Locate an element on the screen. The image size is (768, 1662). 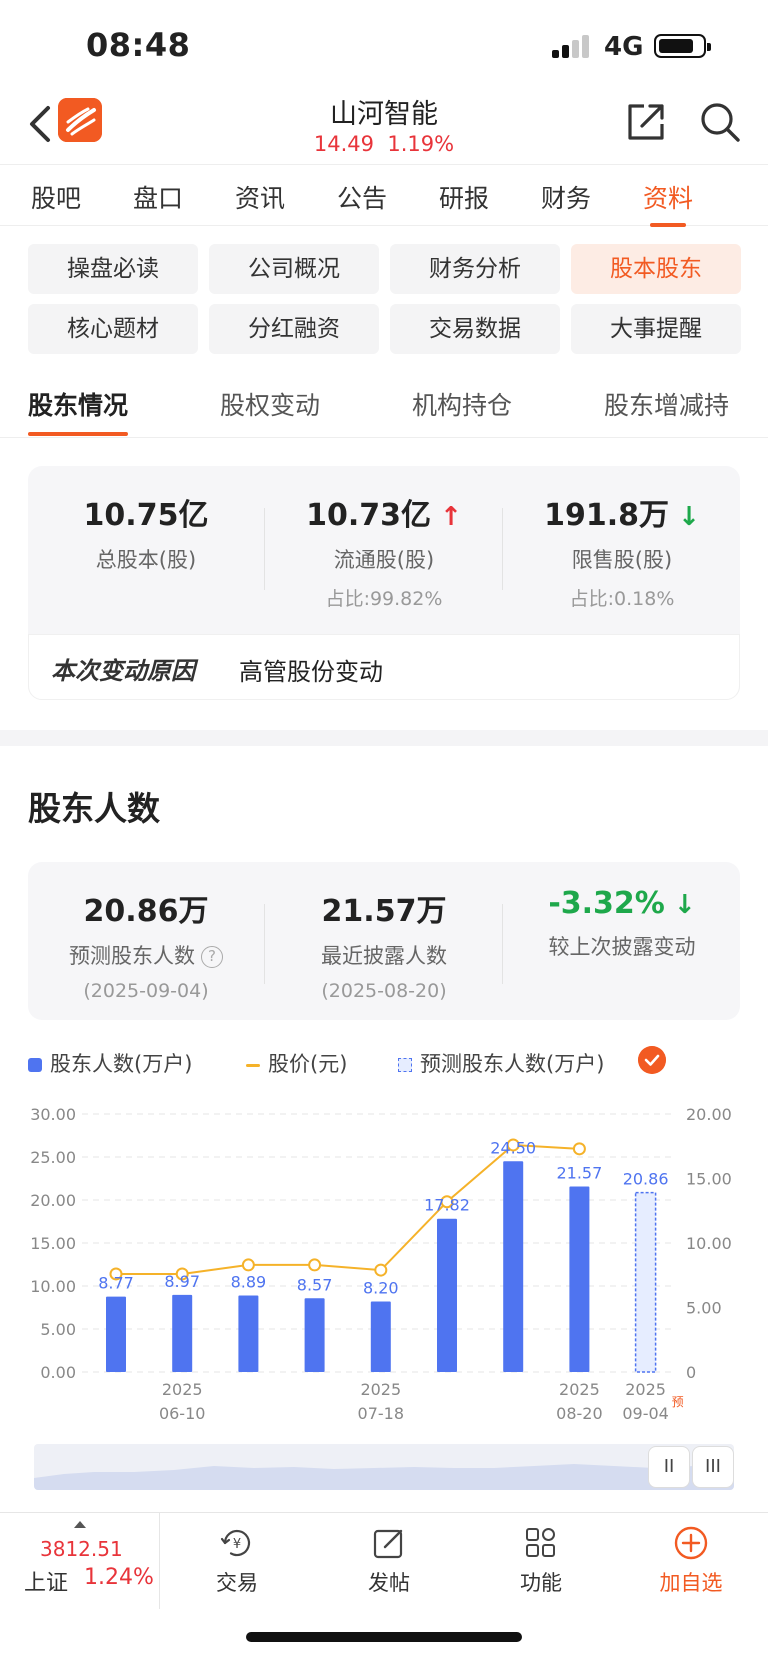
bar-value-label: 17.82 is located at coordinates (447, 1205).